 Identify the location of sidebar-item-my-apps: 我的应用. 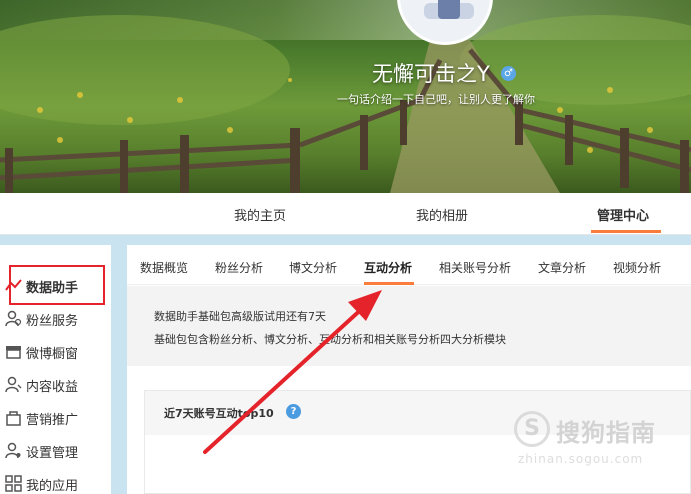
(58, 483).